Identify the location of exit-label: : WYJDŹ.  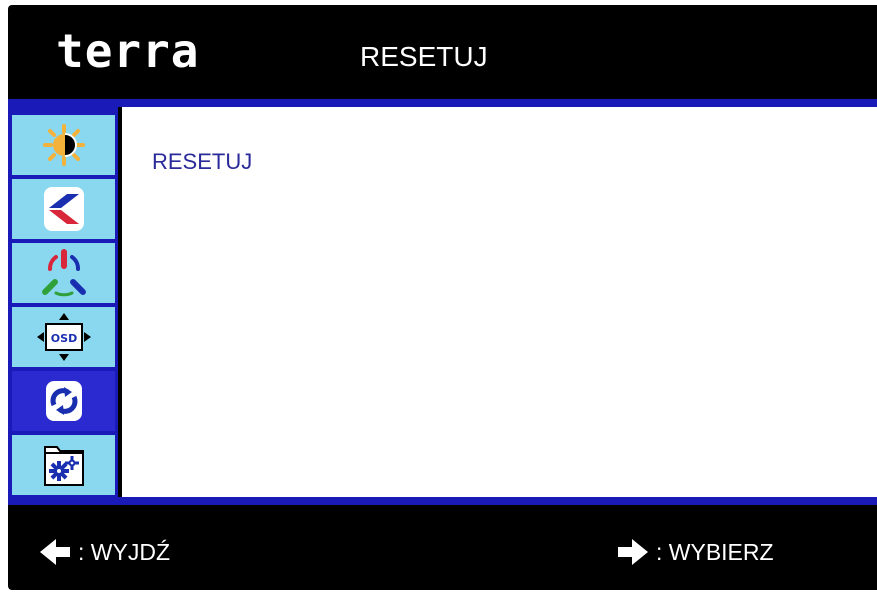
(124, 552).